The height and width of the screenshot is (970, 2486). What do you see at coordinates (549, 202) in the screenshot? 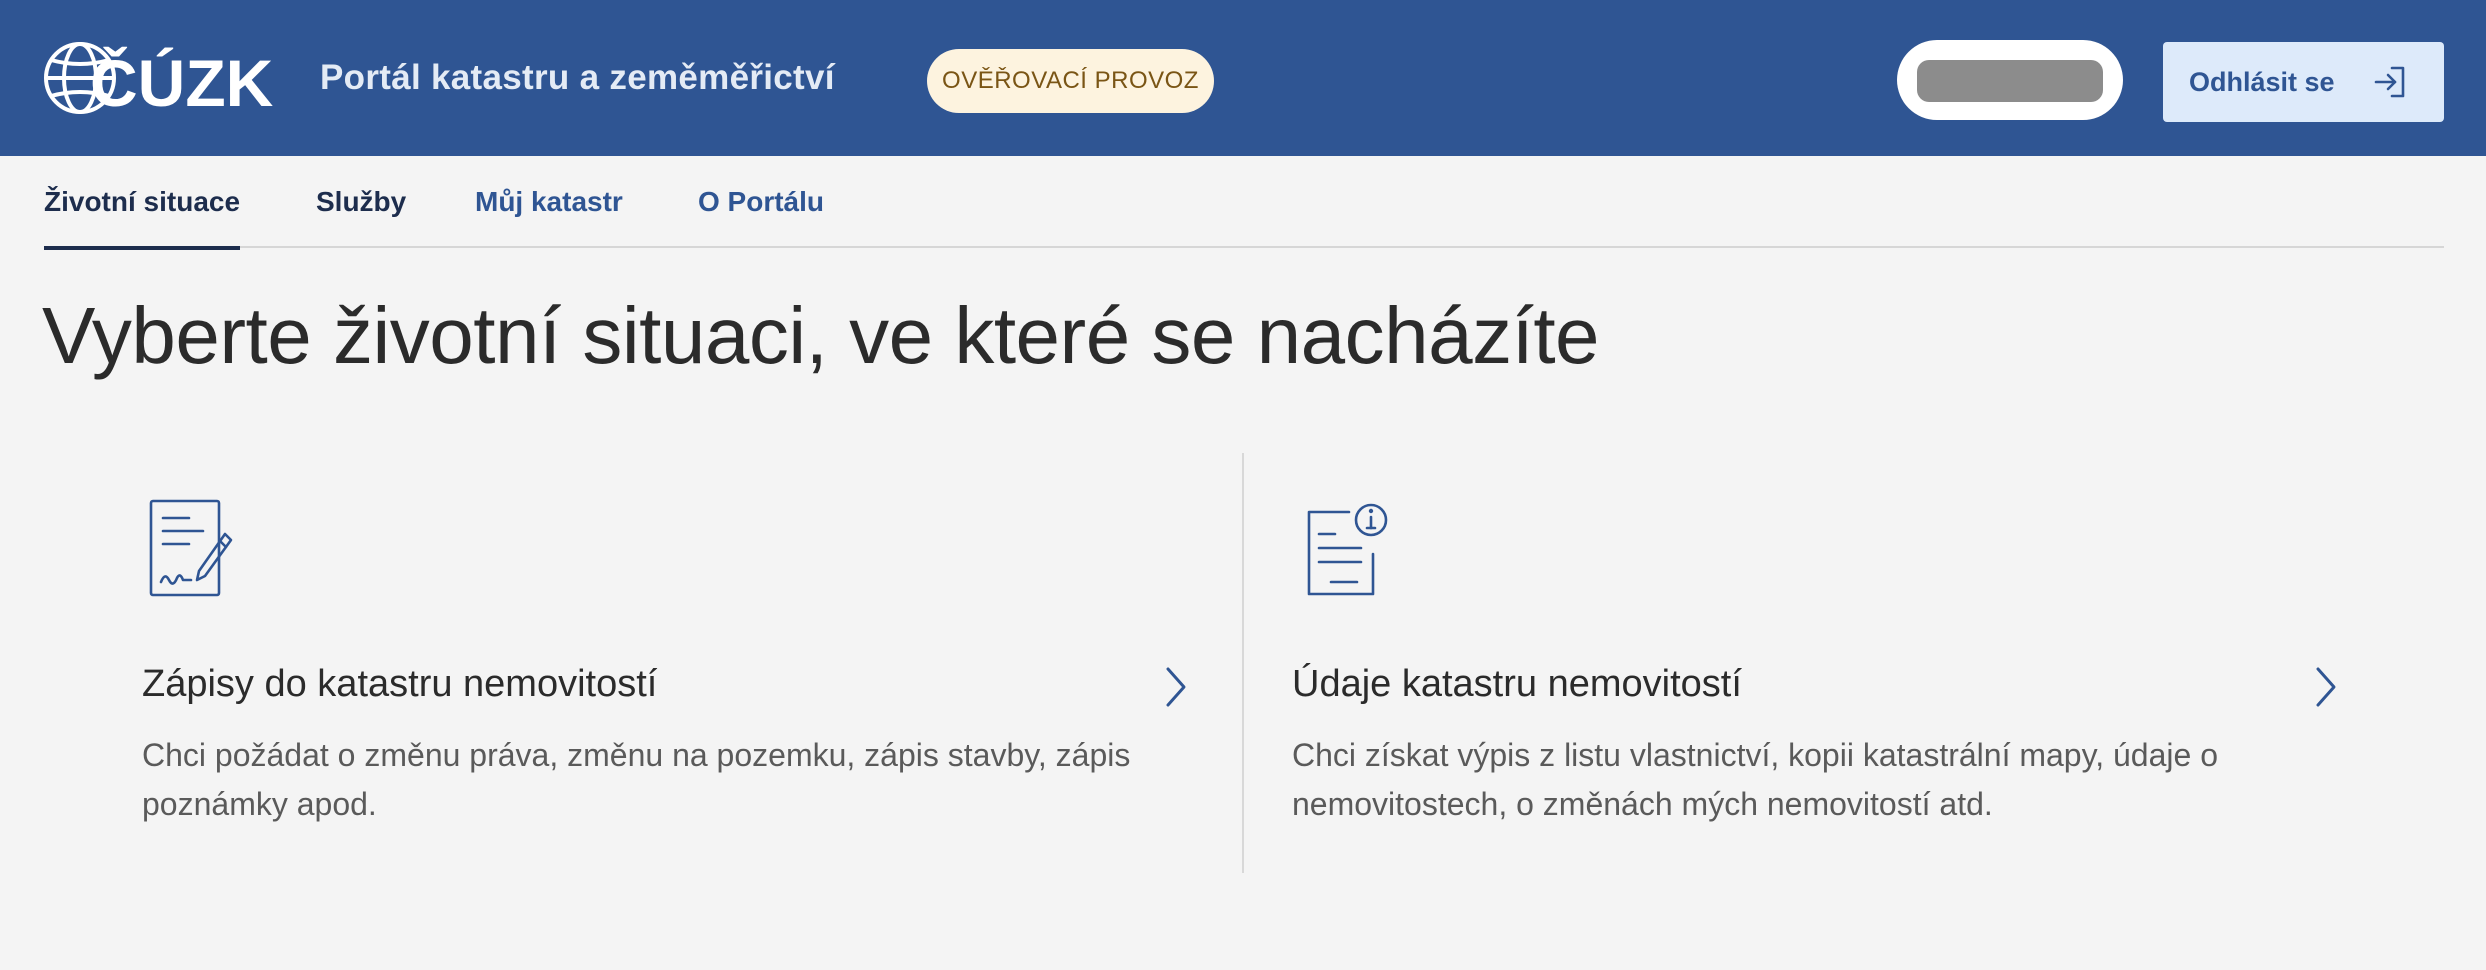
I see `tab-muj-katastr: Můj katastr` at bounding box center [549, 202].